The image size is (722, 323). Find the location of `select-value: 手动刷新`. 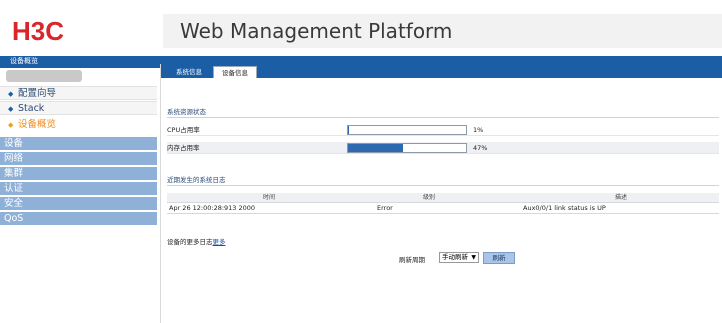

select-value: 手动刷新 is located at coordinates (455, 257).